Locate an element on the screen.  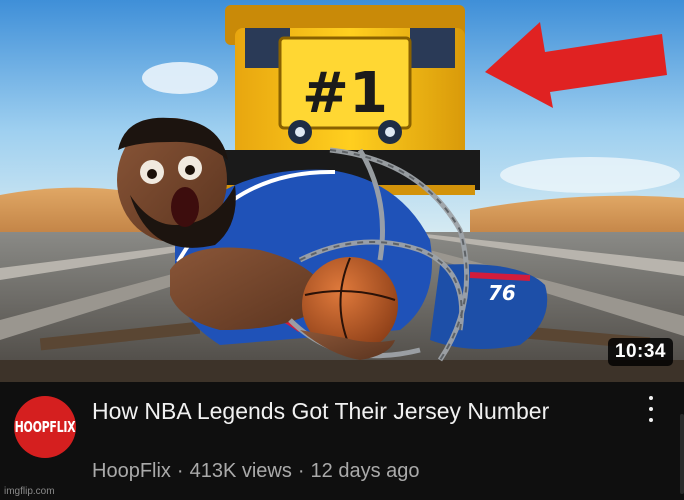
more-vert-icon is located at coordinates (651, 409).